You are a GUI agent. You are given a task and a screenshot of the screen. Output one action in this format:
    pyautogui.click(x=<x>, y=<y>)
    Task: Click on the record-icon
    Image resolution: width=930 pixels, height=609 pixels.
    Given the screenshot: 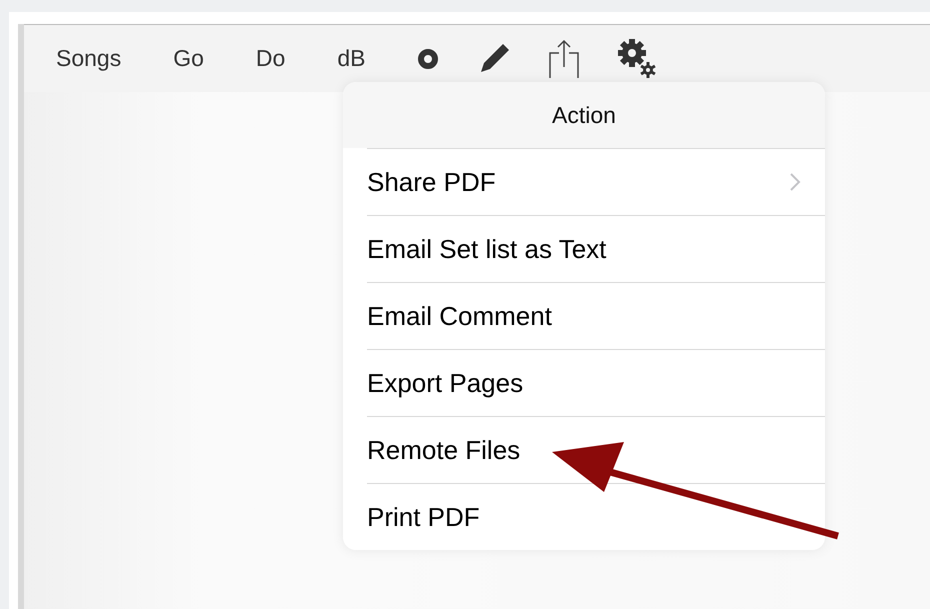 What is the action you would take?
    pyautogui.click(x=428, y=59)
    